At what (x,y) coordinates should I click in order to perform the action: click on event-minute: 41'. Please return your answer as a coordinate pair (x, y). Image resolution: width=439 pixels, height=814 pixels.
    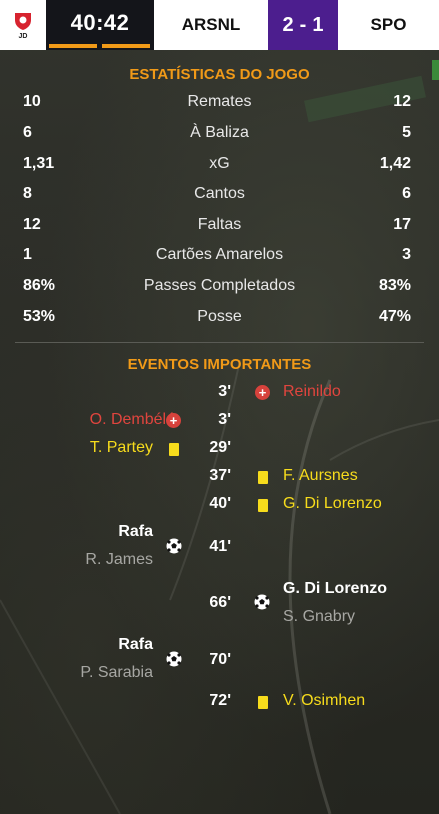
    Looking at the image, I should click on (220, 546).